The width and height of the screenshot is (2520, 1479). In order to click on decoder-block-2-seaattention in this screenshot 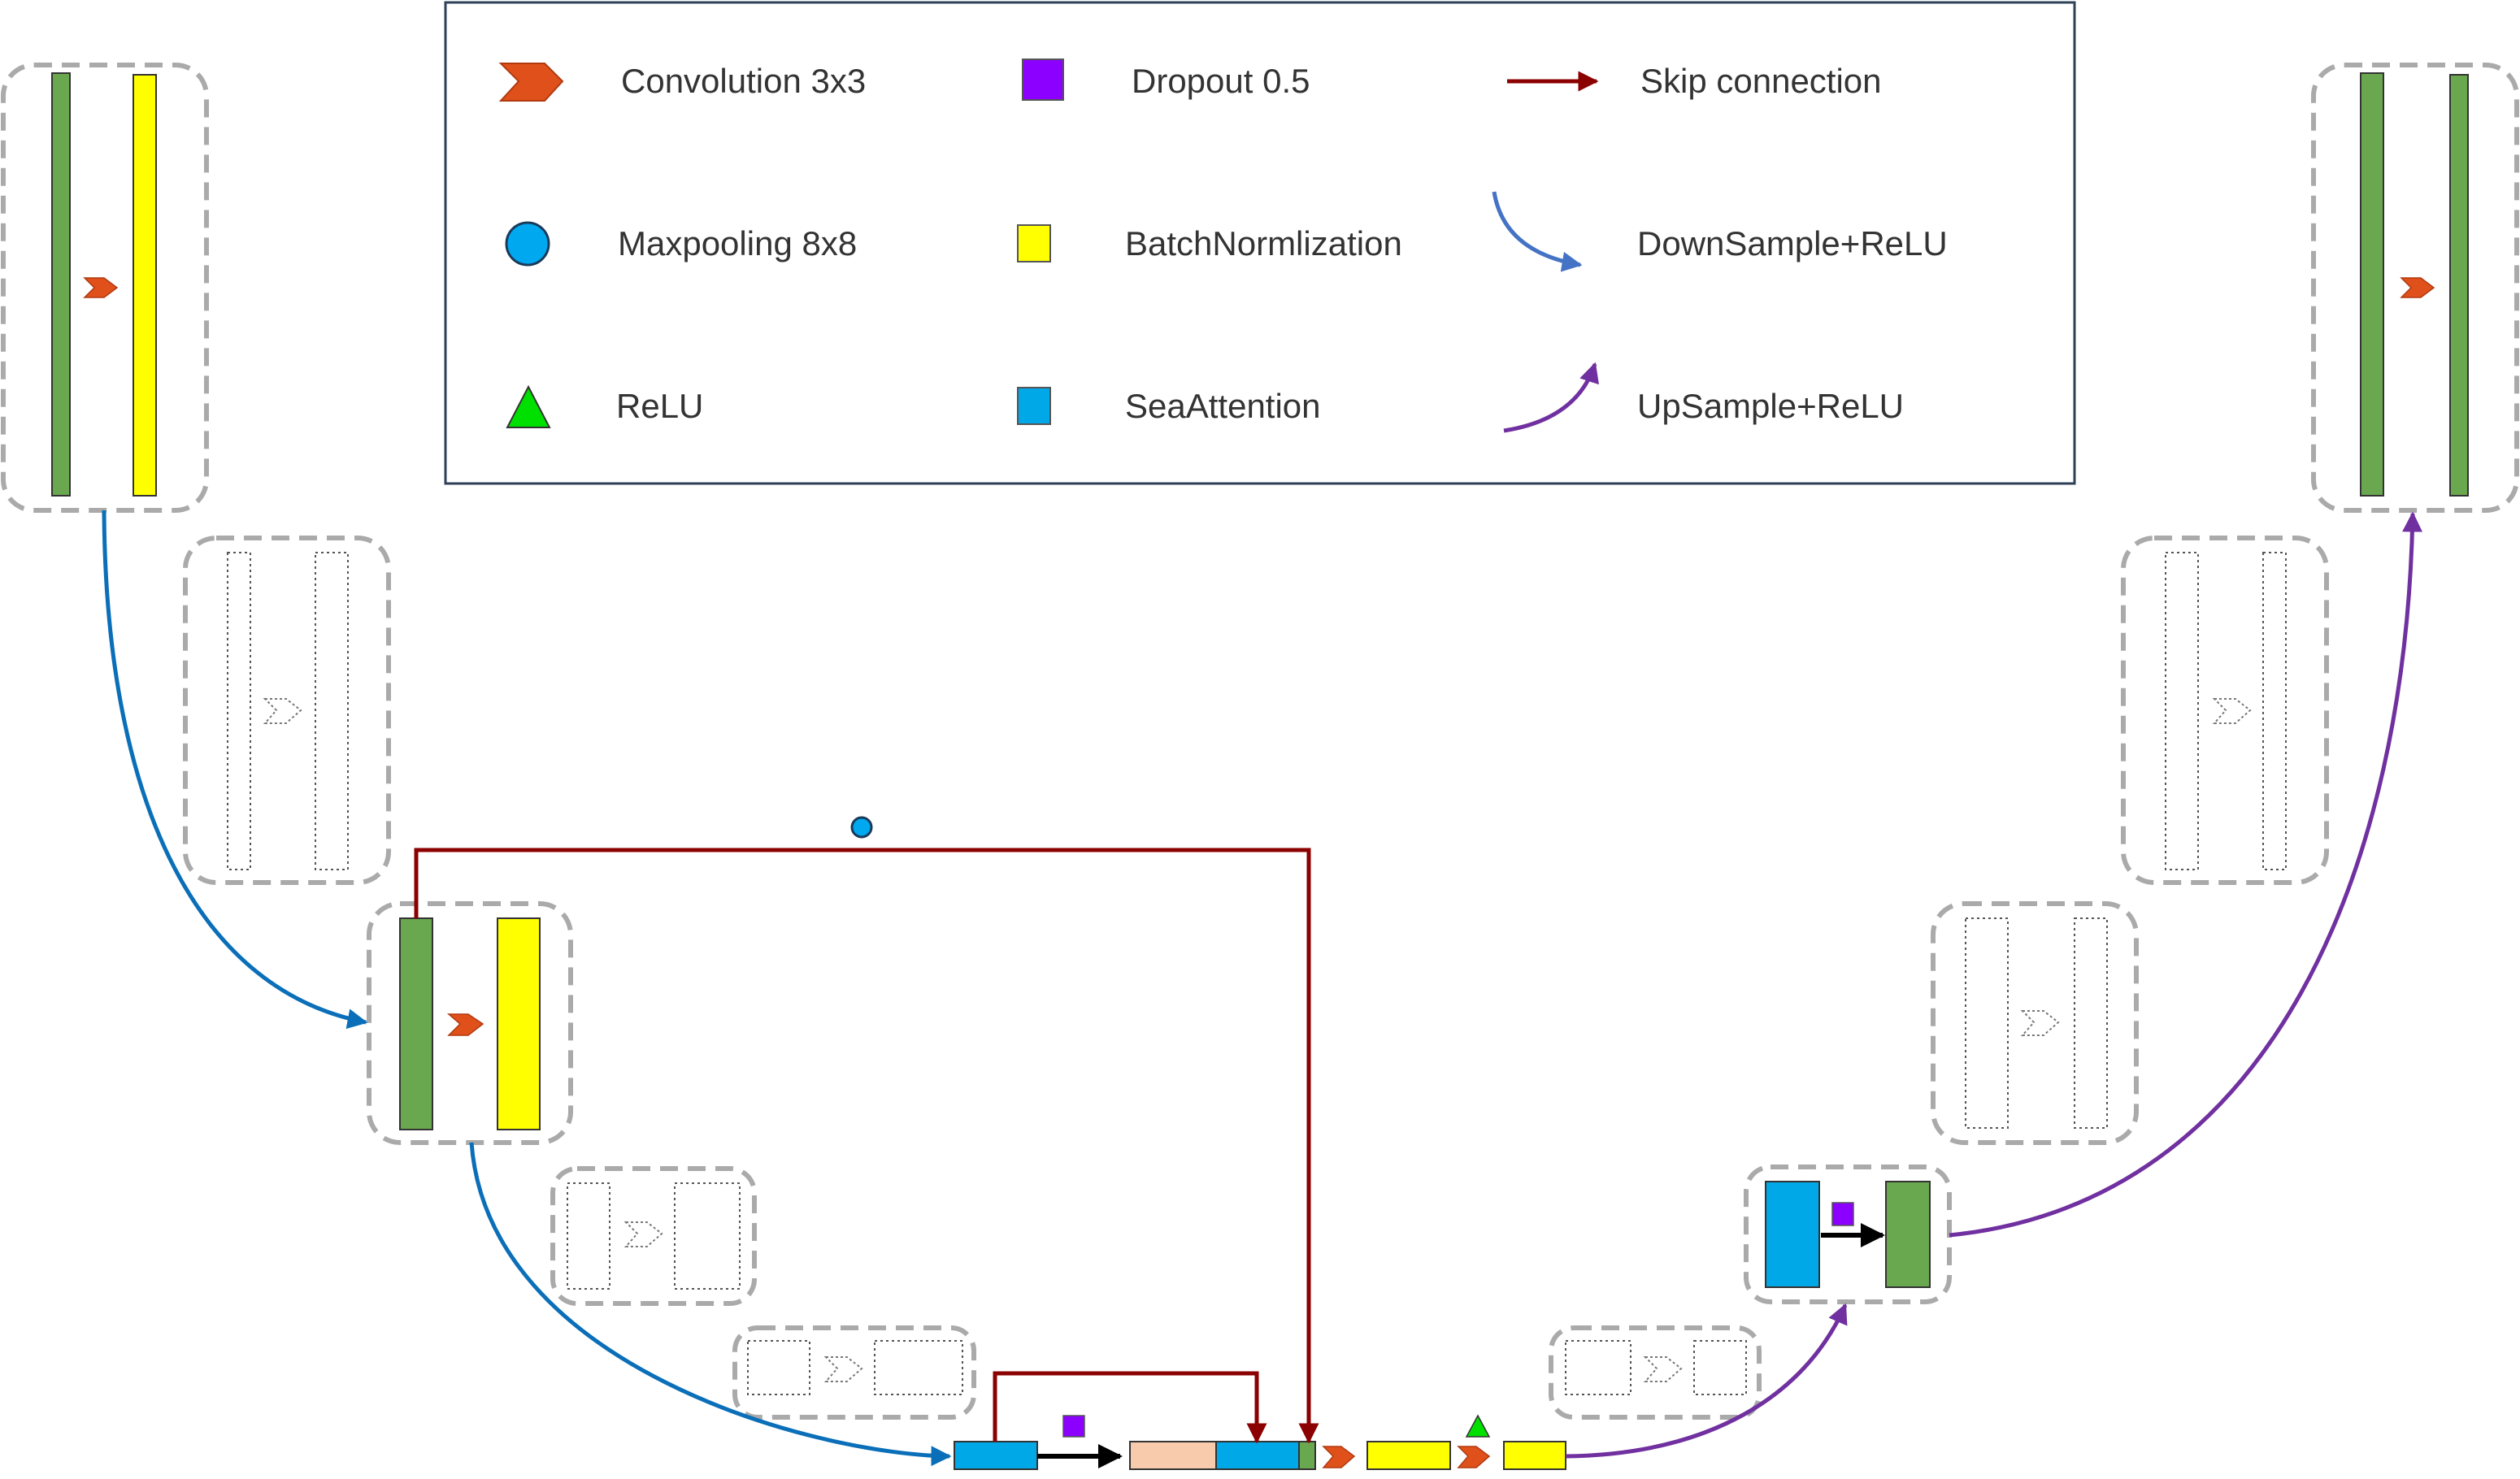, I will do `click(1792, 1234)`.